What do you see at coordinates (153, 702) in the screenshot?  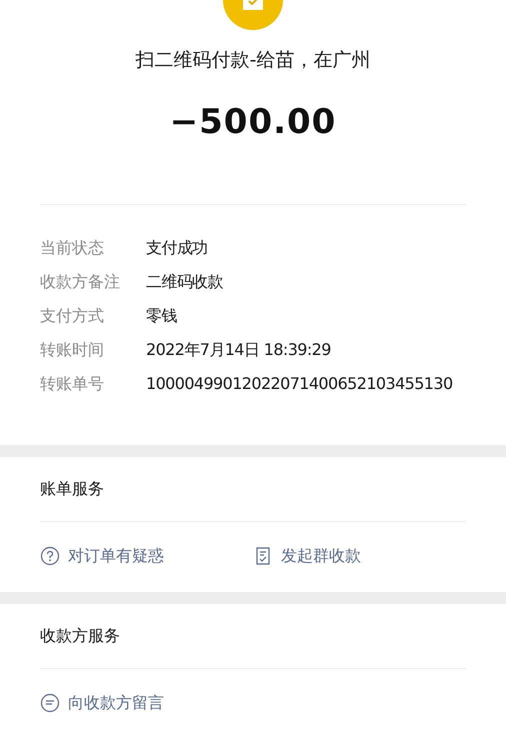 I see `action-link: 向收款方留言` at bounding box center [153, 702].